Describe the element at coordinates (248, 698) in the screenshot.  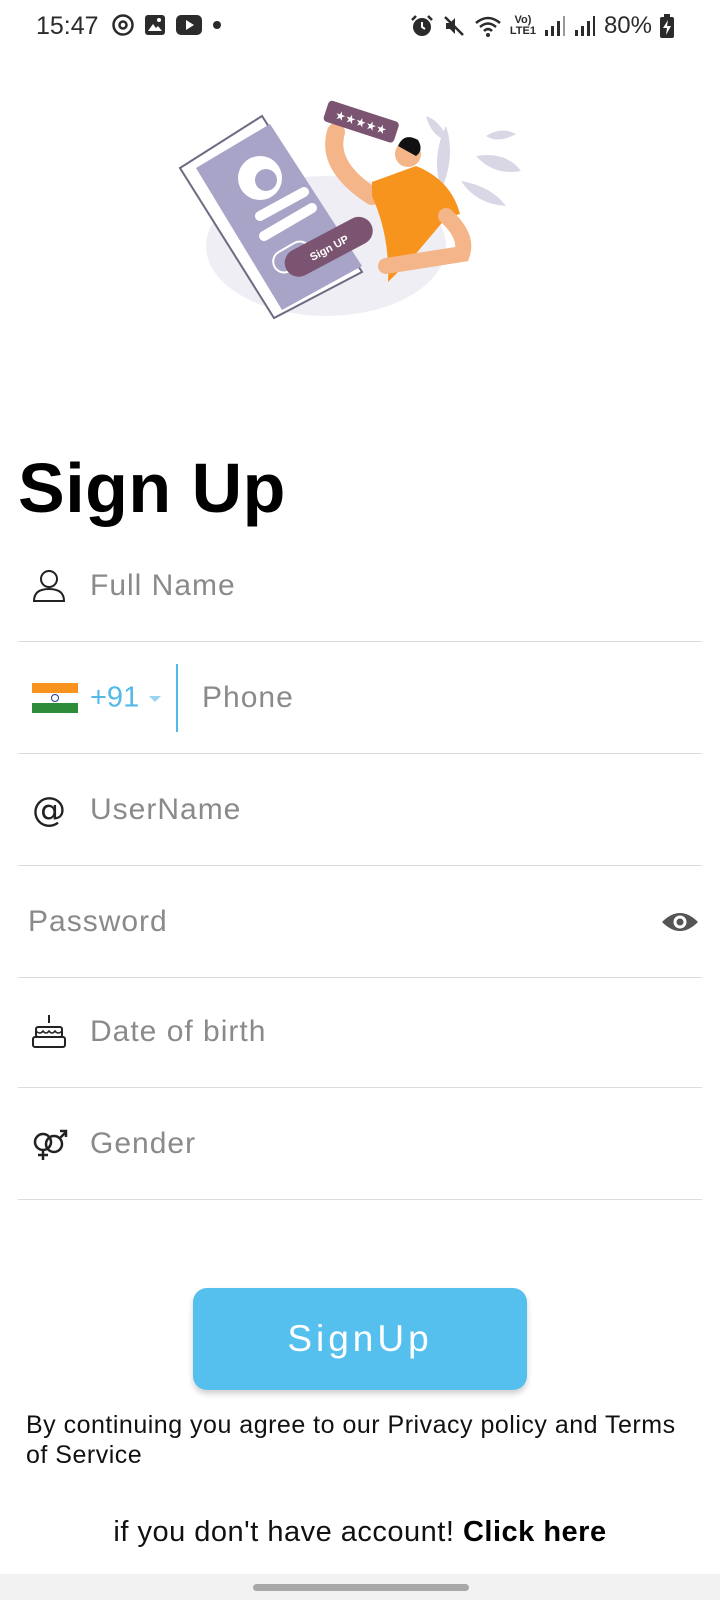
I see `phone-input: Phone` at that location.